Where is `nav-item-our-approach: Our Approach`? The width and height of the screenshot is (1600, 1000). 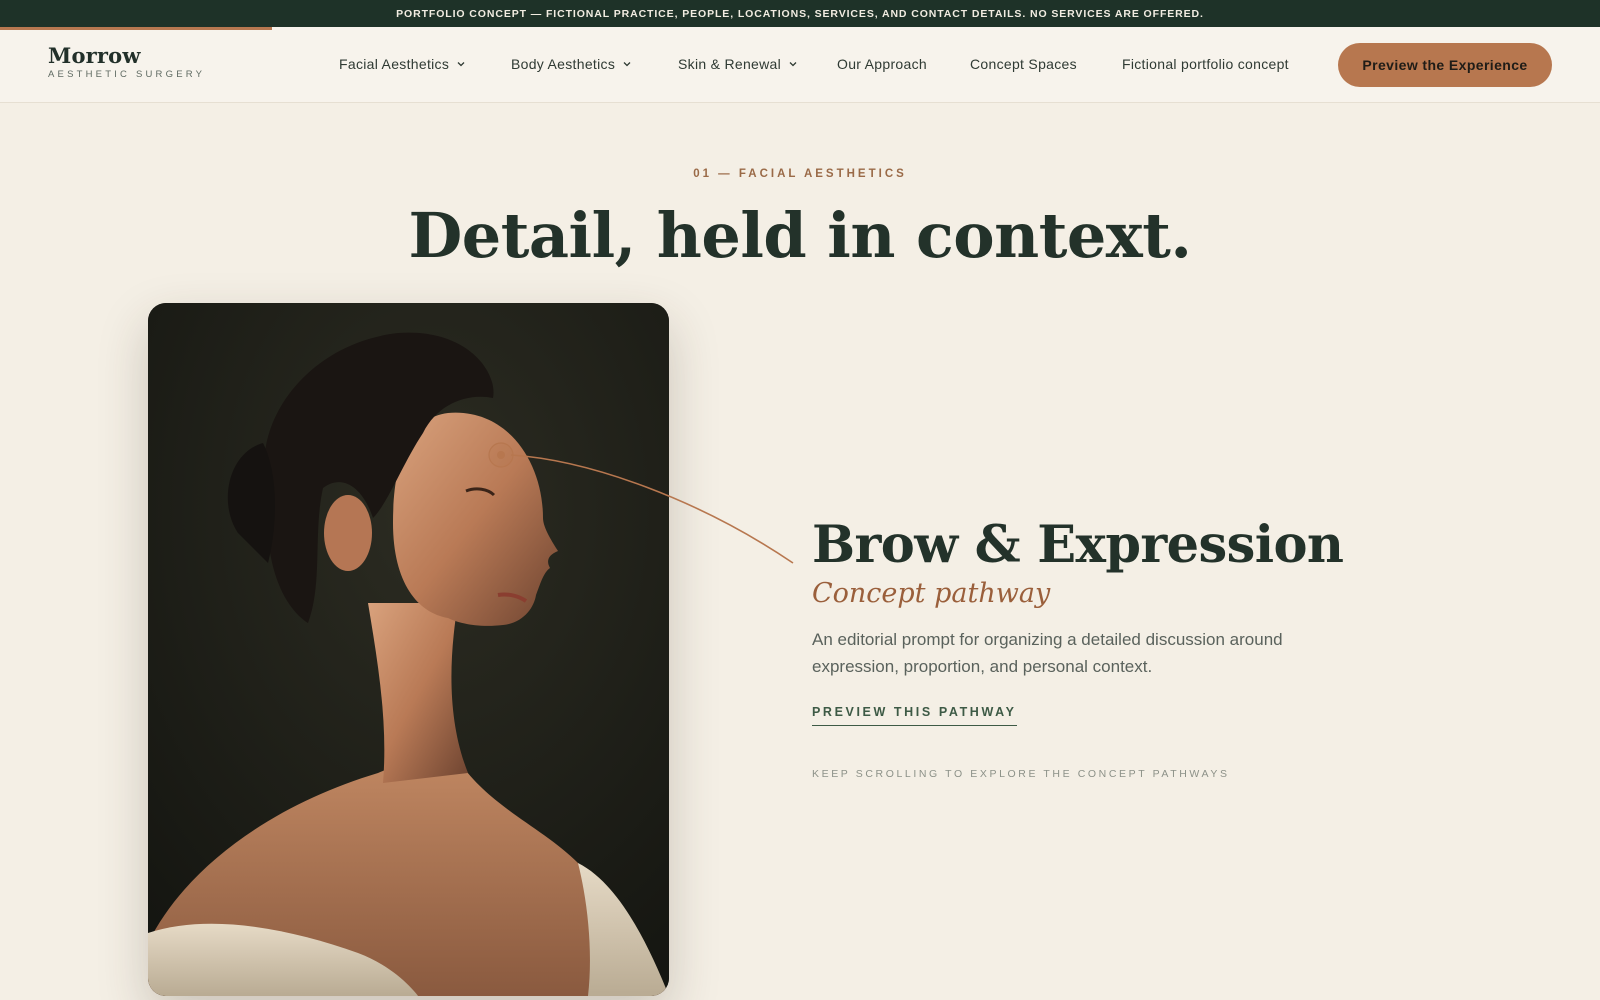
nav-item-our-approach: Our Approach is located at coordinates (882, 64).